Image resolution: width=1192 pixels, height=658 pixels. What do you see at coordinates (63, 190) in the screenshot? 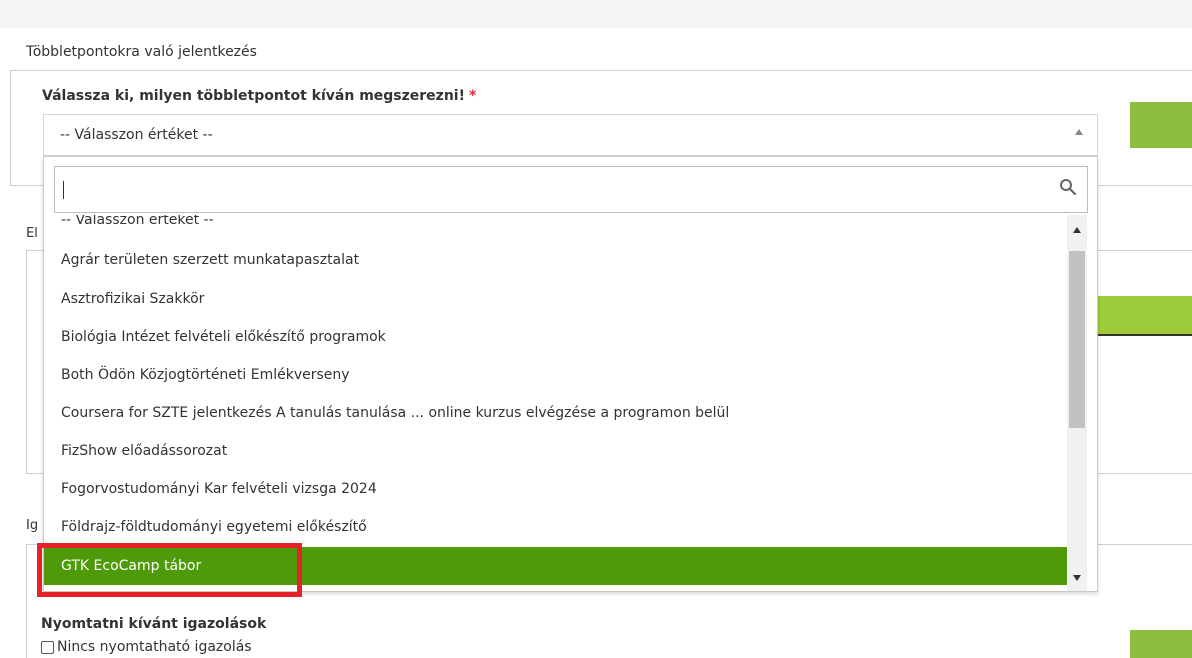
I see `text-cursor` at bounding box center [63, 190].